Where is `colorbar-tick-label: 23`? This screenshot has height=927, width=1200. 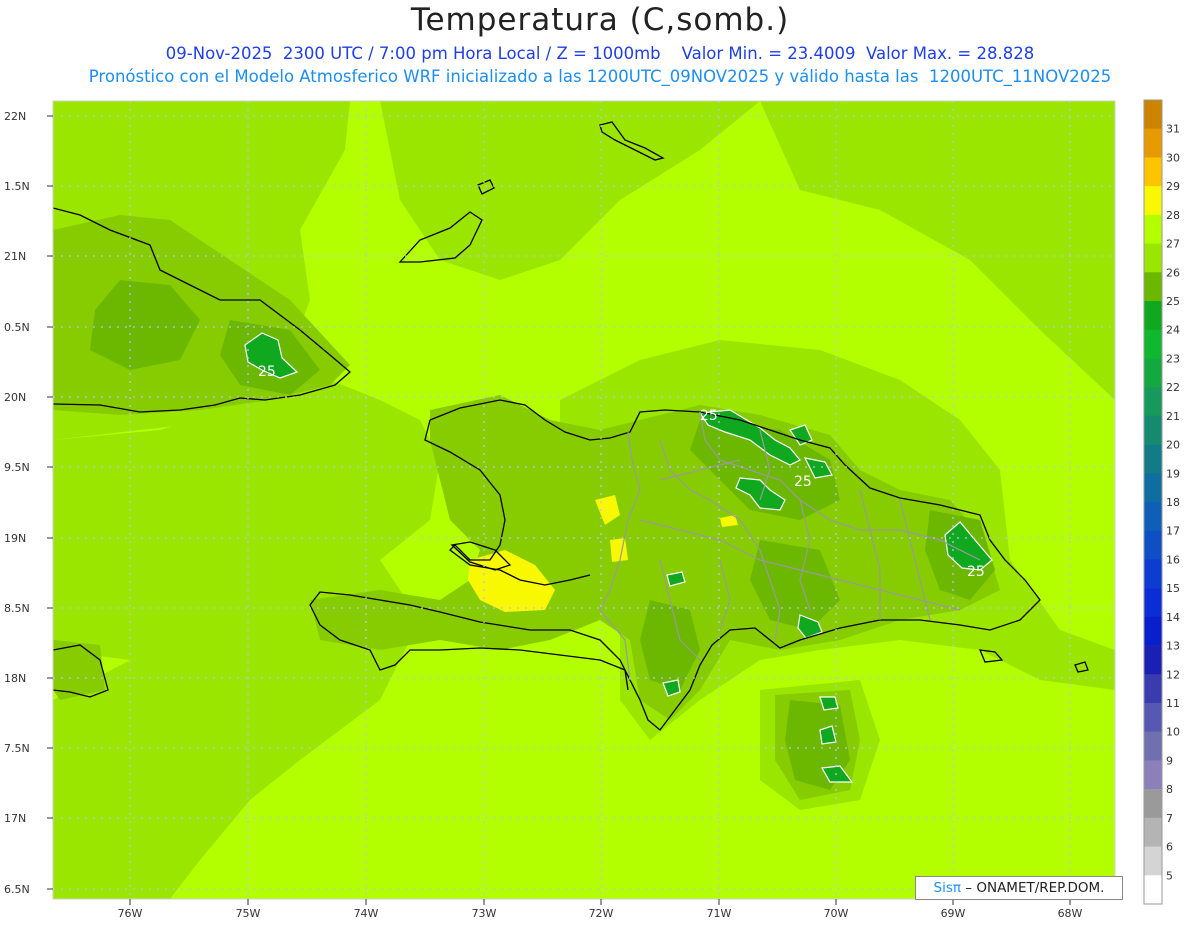
colorbar-tick-label: 23 is located at coordinates (1173, 358).